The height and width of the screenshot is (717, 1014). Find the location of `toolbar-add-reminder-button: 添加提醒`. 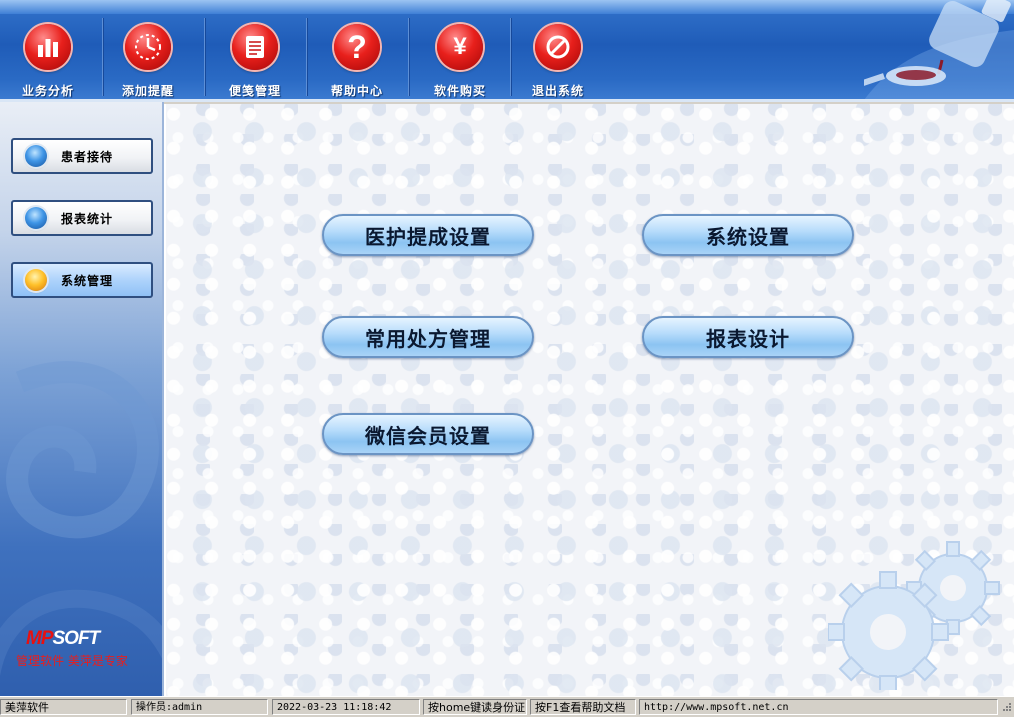

toolbar-add-reminder-button: 添加提醒 is located at coordinates (148, 61).